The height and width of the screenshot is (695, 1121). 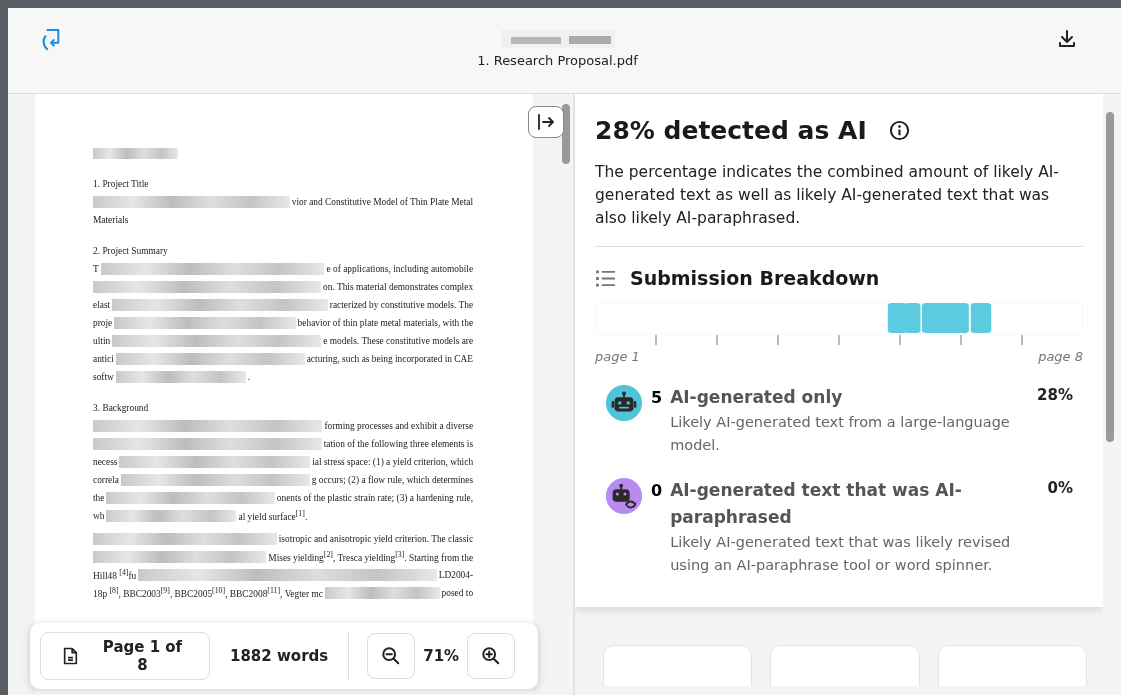 I want to click on zoom-out-icon, so click(x=391, y=656).